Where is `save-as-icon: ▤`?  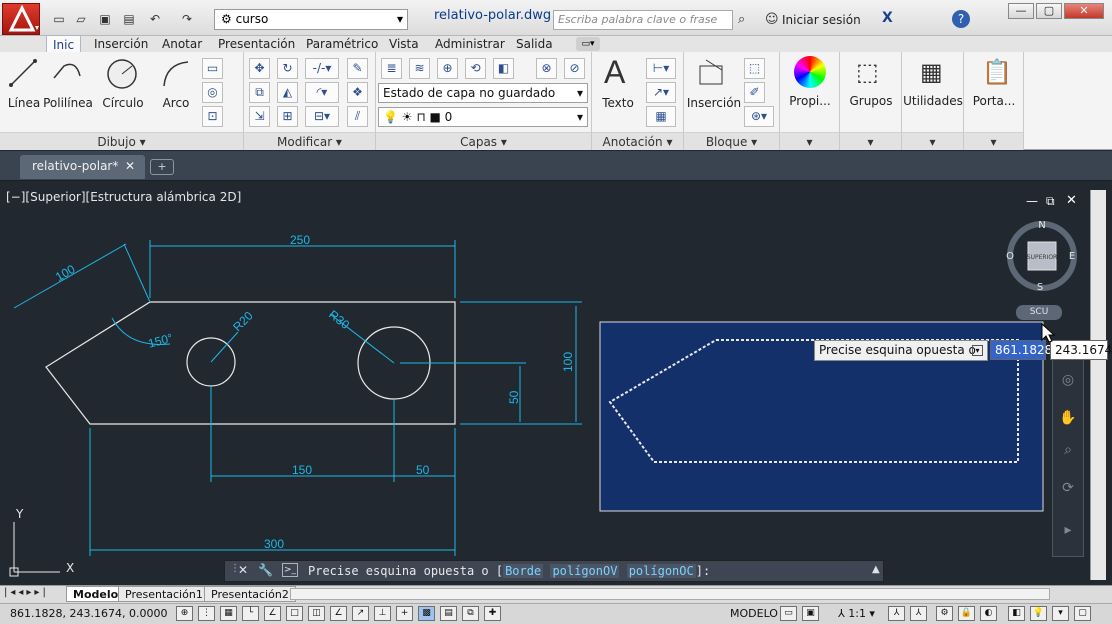
save-as-icon: ▤ is located at coordinates (129, 19).